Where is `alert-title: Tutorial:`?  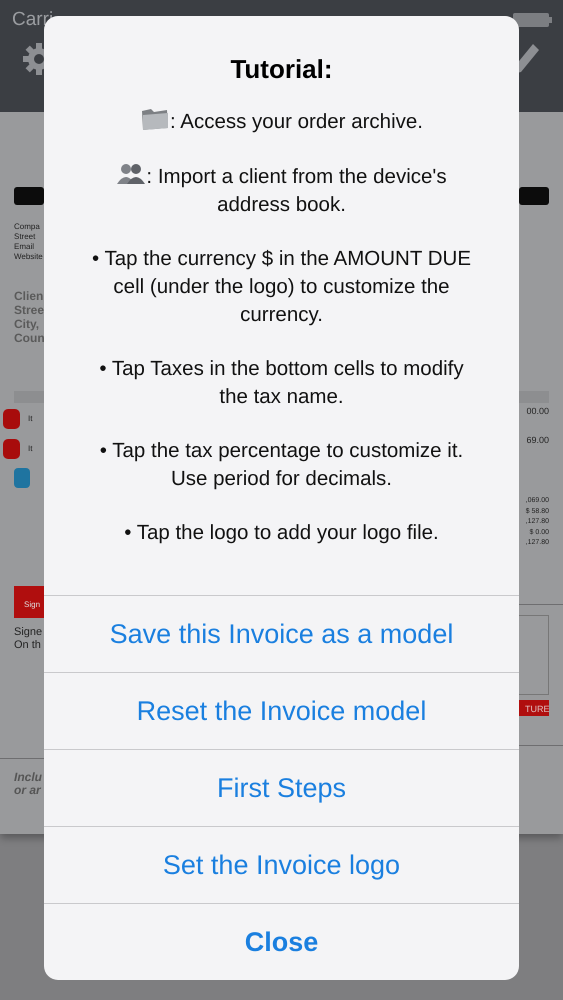 alert-title: Tutorial: is located at coordinates (281, 69).